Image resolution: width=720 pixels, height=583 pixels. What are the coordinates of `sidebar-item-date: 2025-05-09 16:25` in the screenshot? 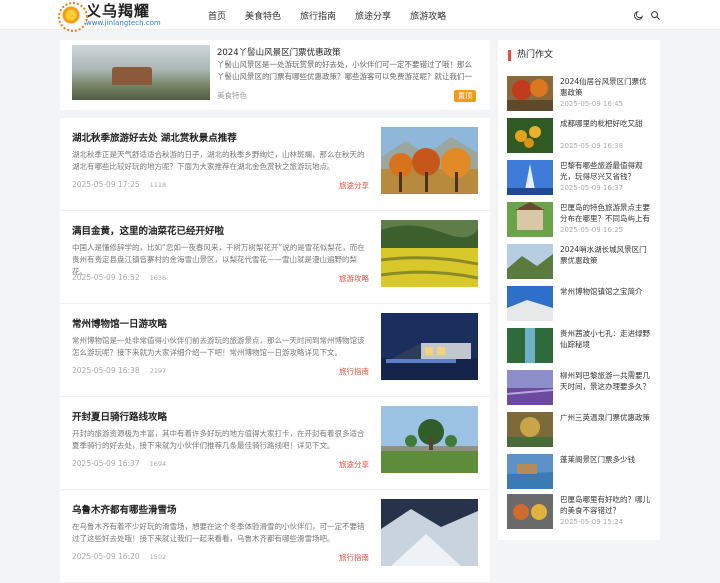 It's located at (592, 230).